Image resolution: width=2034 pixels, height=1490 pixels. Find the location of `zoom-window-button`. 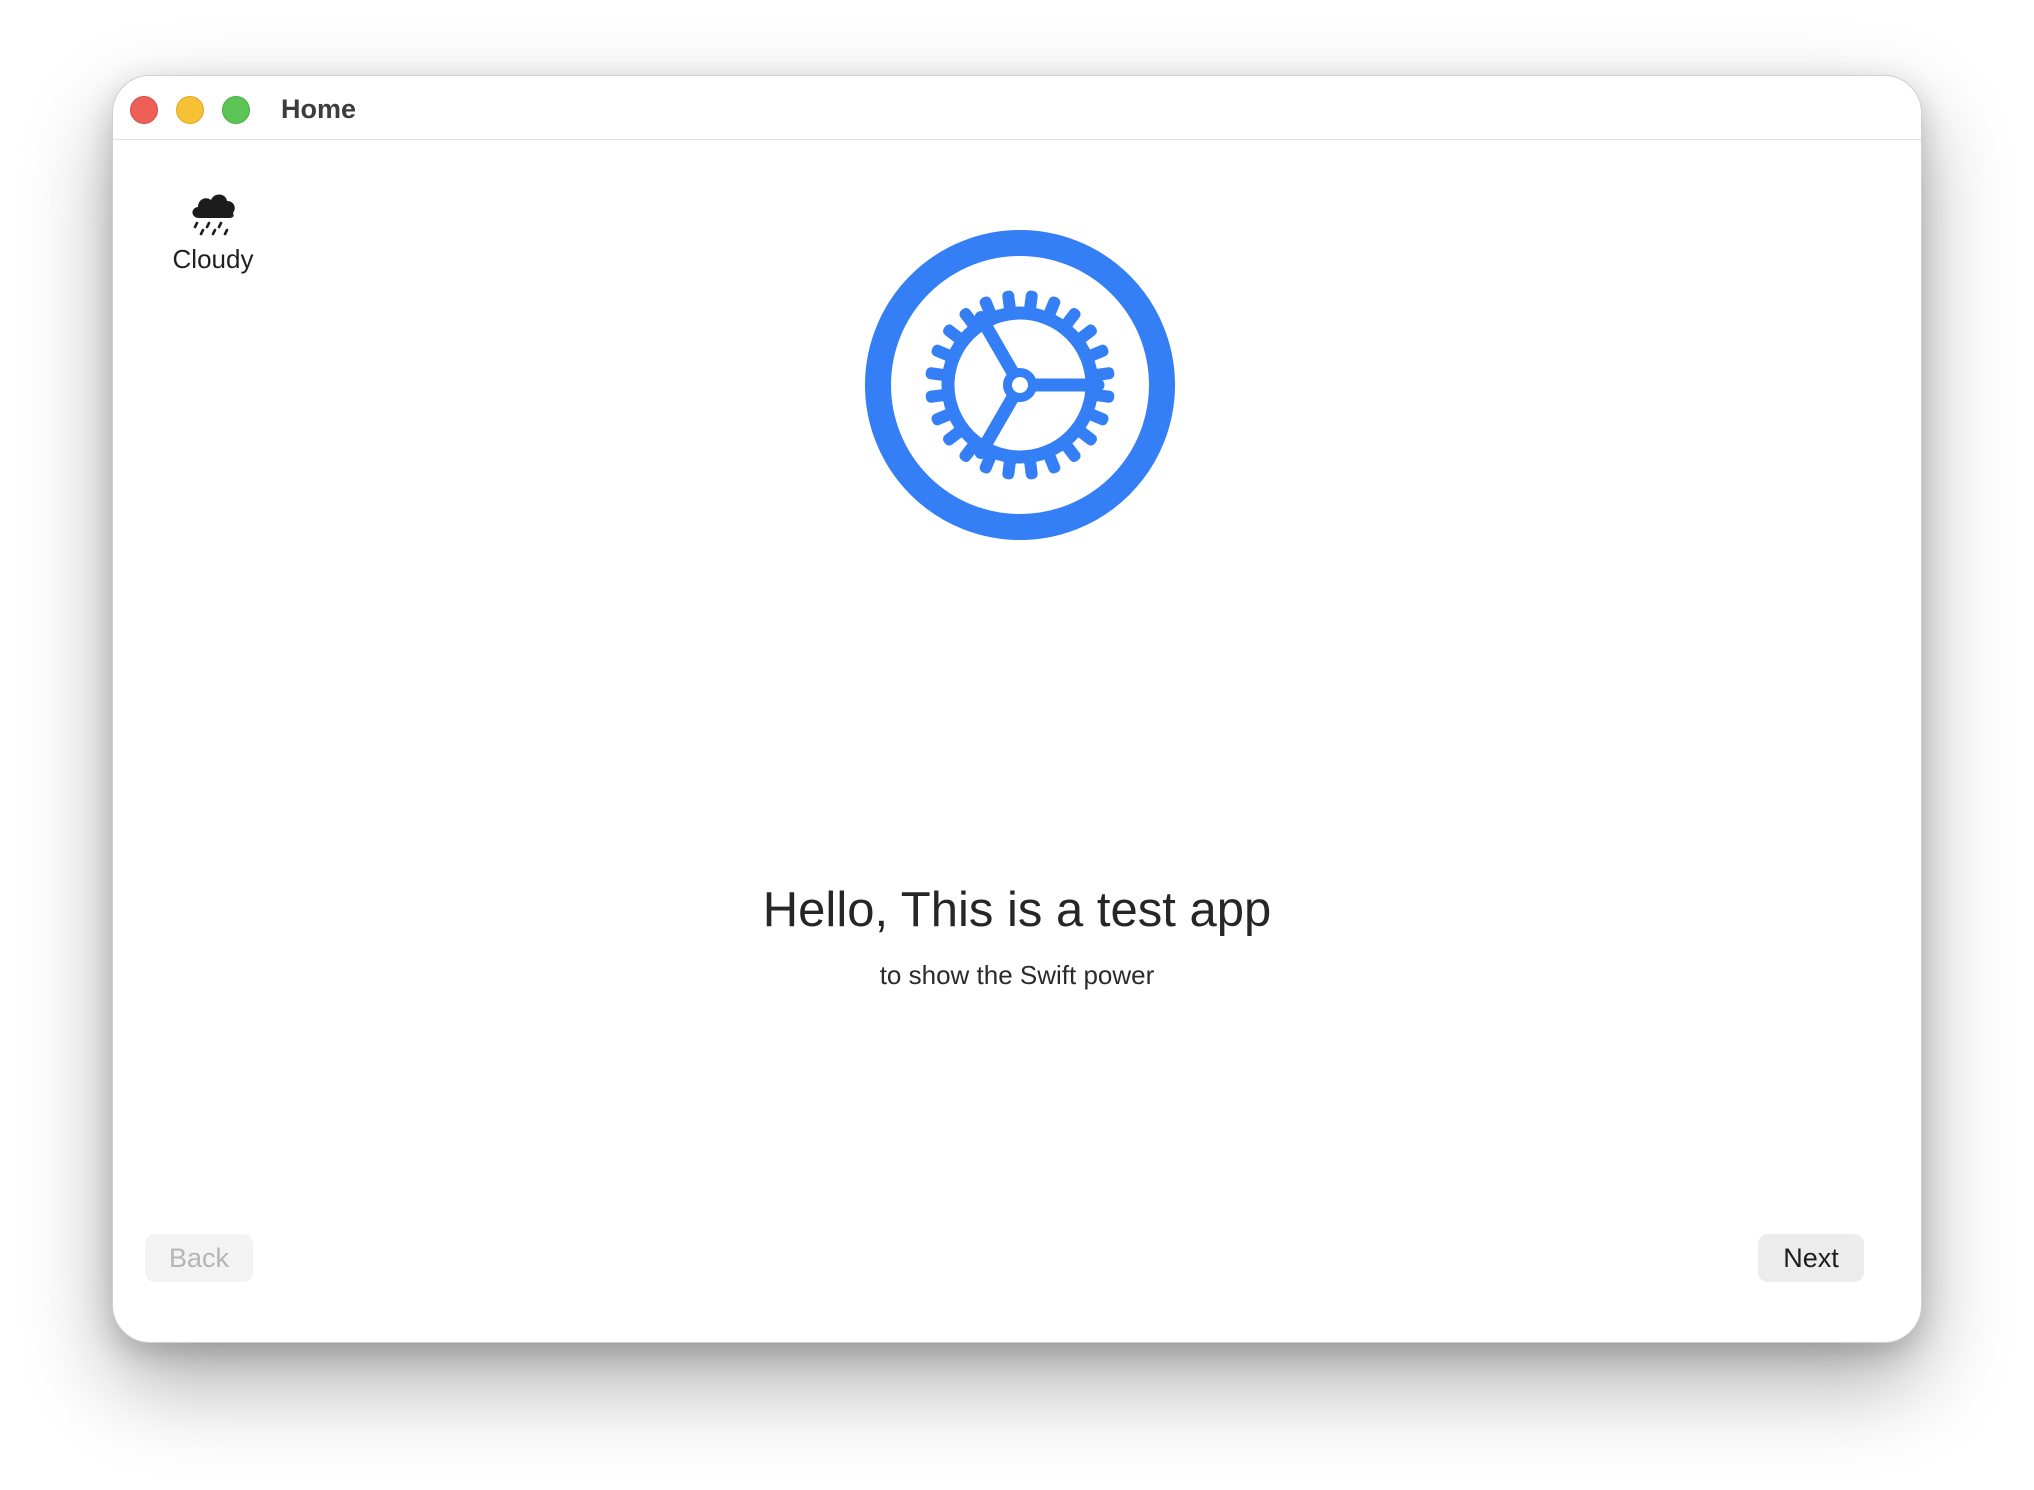

zoom-window-button is located at coordinates (236, 110).